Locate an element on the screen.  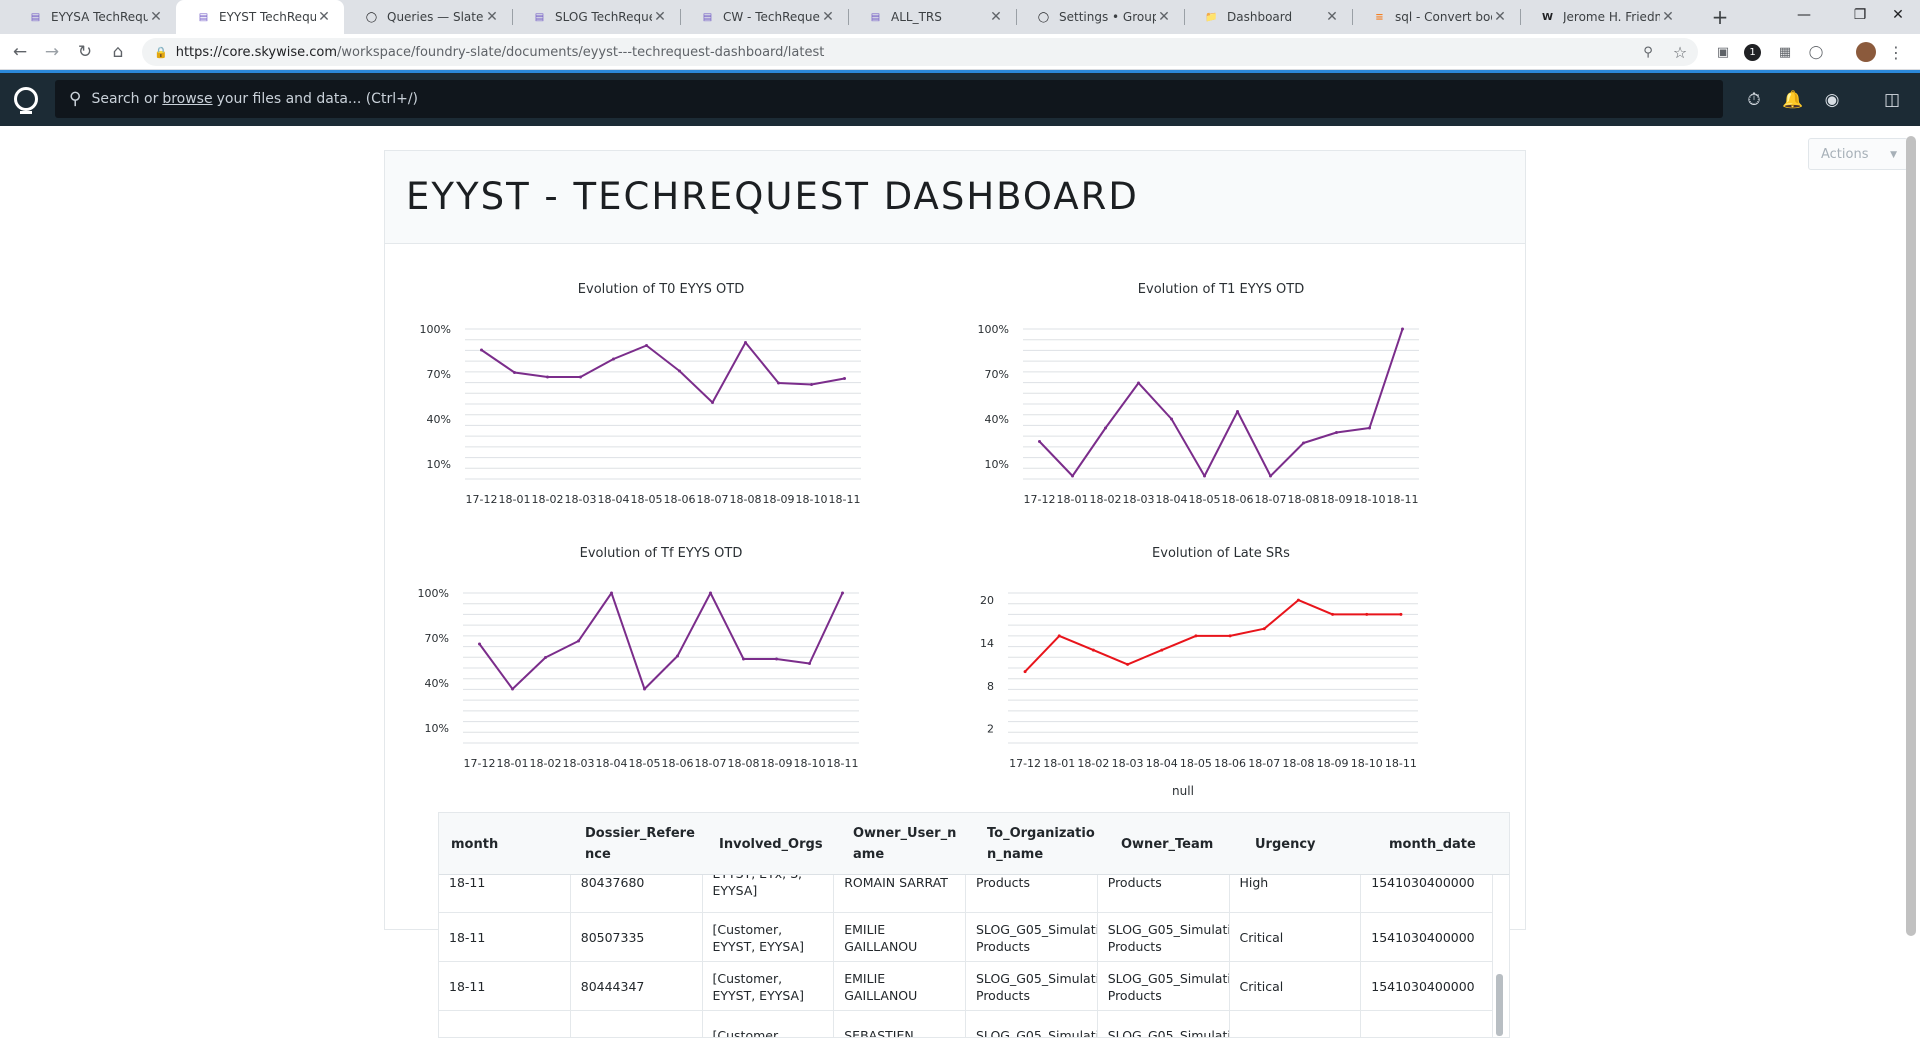
extension-icon-3: ◯ is located at coordinates (1816, 52).